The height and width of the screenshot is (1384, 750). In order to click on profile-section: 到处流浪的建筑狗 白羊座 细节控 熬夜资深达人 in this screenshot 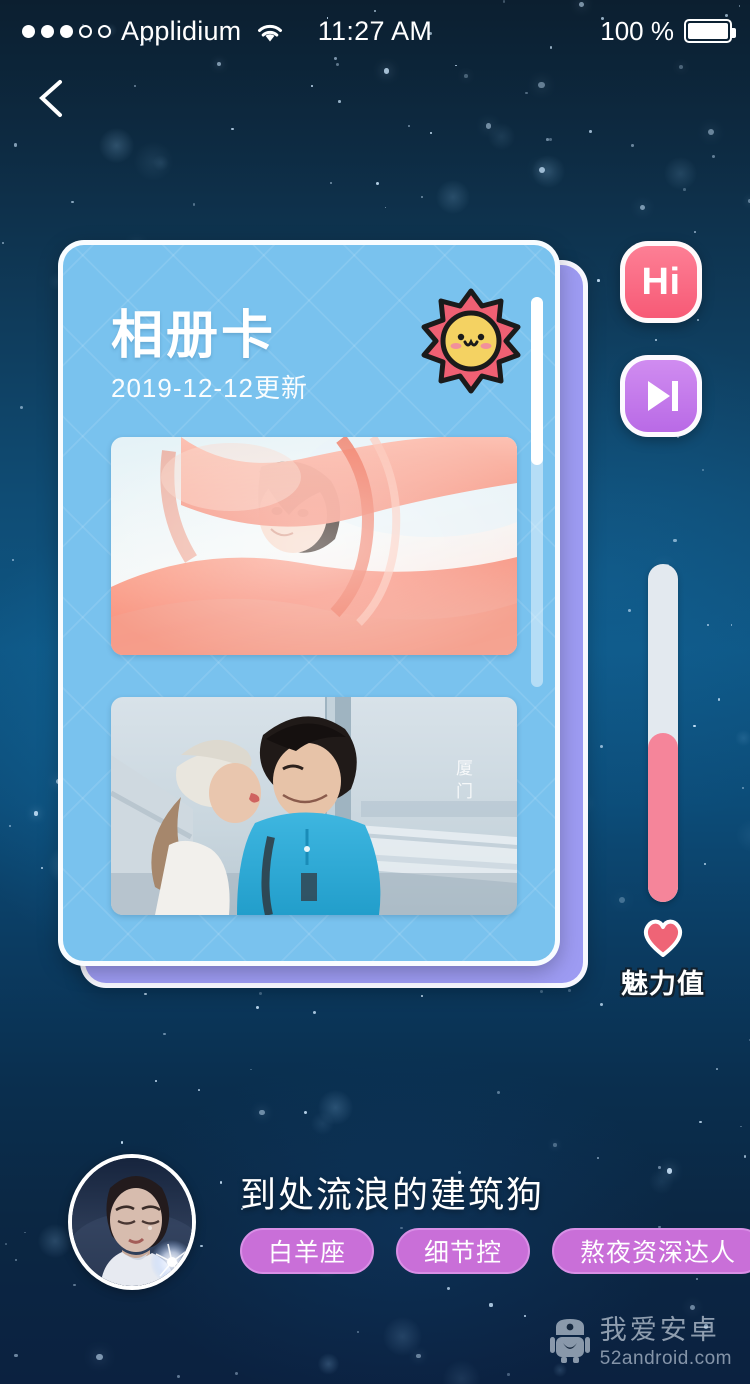, I will do `click(375, 1222)`.